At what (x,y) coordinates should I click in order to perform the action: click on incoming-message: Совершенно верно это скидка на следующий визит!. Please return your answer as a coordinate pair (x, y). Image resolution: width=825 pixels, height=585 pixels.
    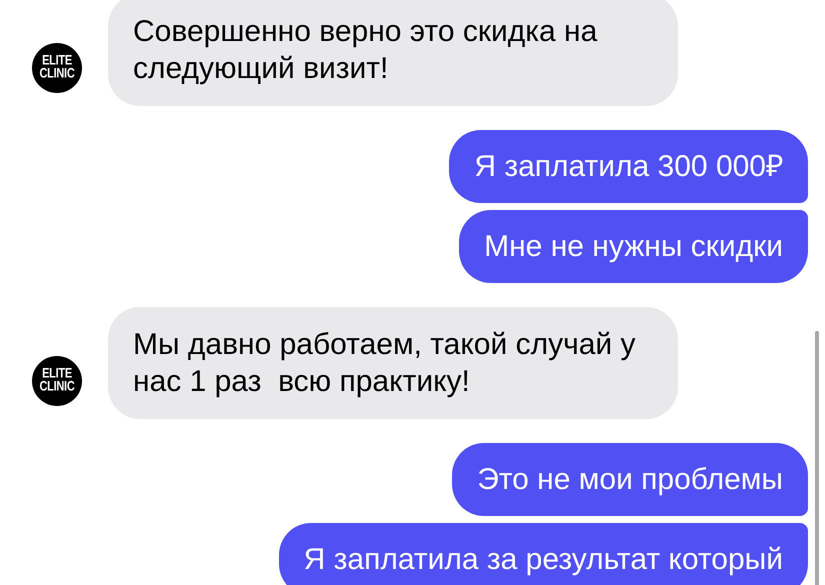
    Looking at the image, I should click on (393, 53).